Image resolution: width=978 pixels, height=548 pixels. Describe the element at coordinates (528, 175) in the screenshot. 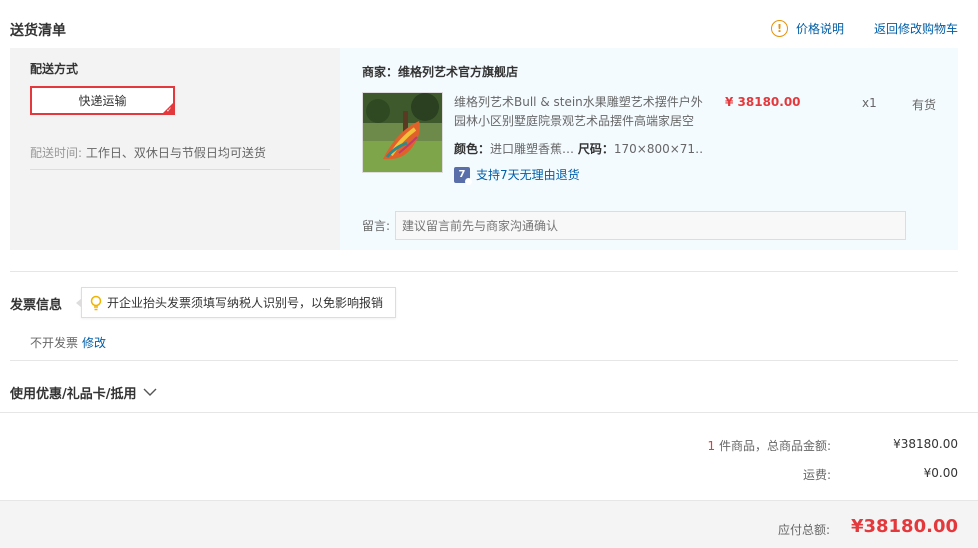

I see `return-policy-label: 支持7天无理由退货` at that location.